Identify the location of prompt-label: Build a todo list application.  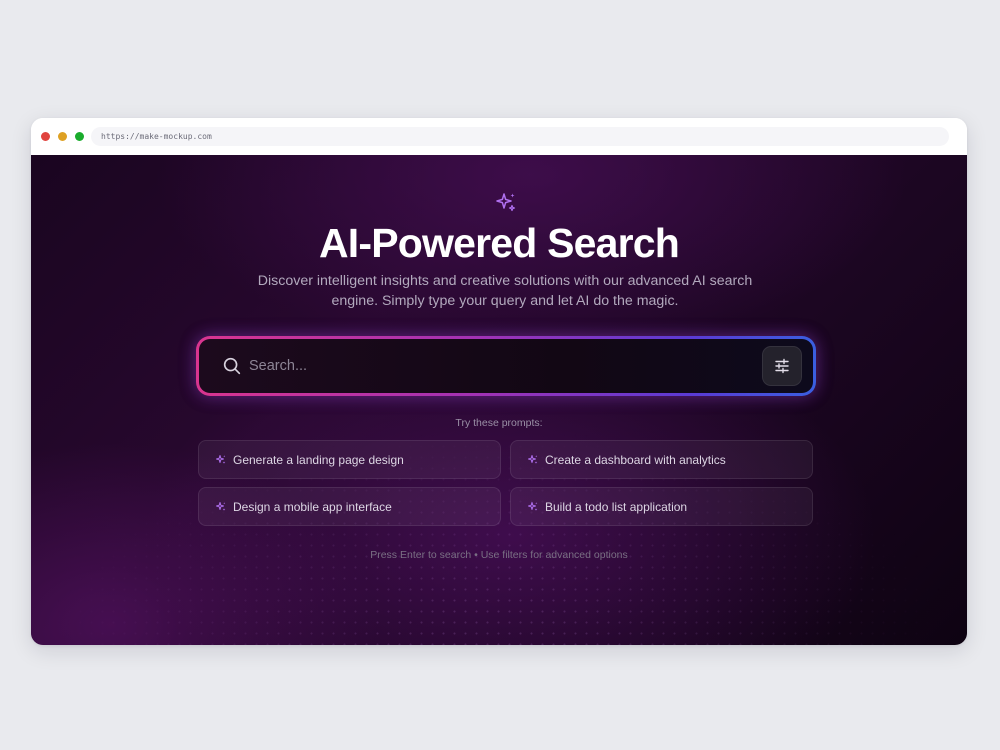
(616, 506).